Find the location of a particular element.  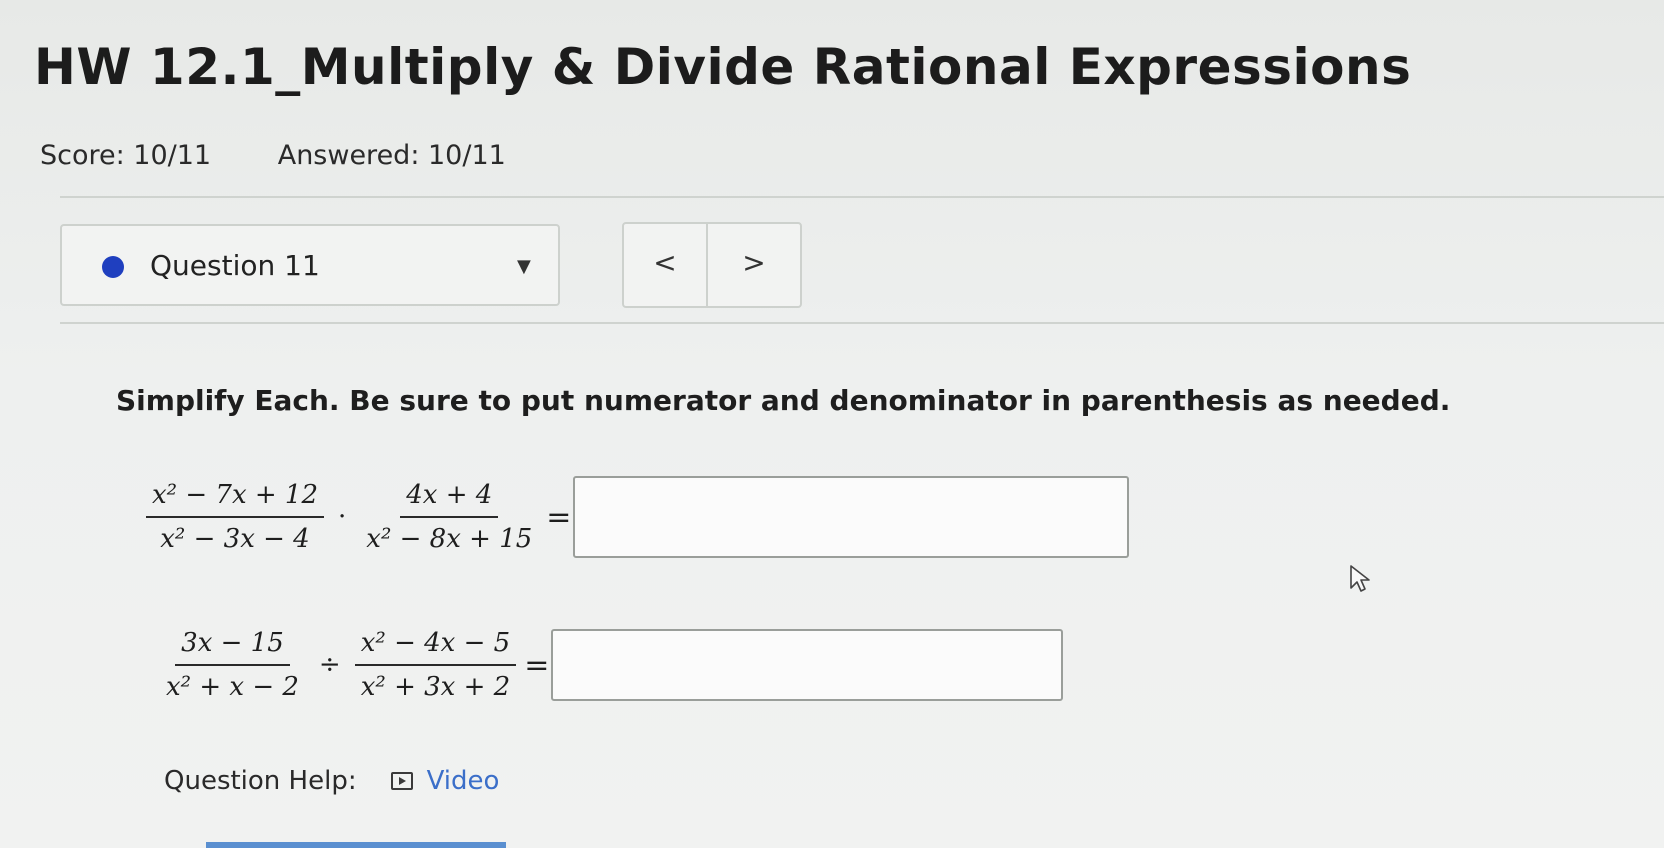

score-line: Score: 10/11 Answered: 10/11 is located at coordinates (273, 155).